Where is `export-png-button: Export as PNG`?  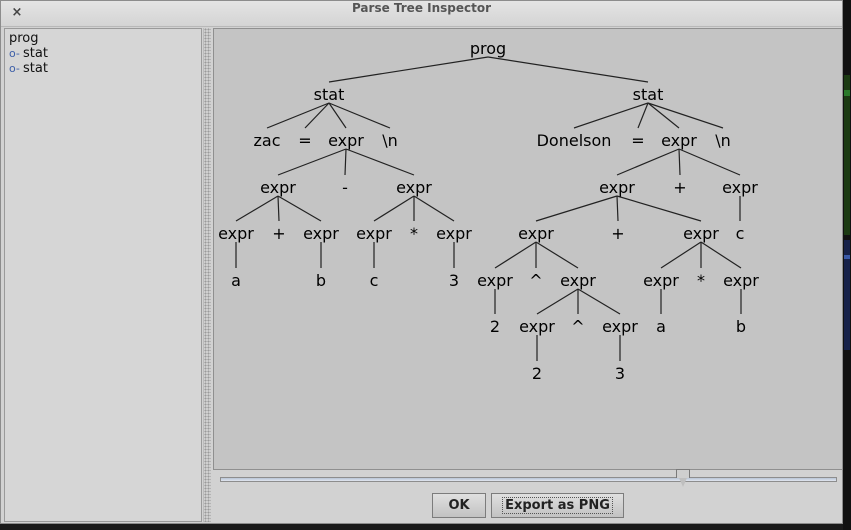 export-png-button: Export as PNG is located at coordinates (557, 505).